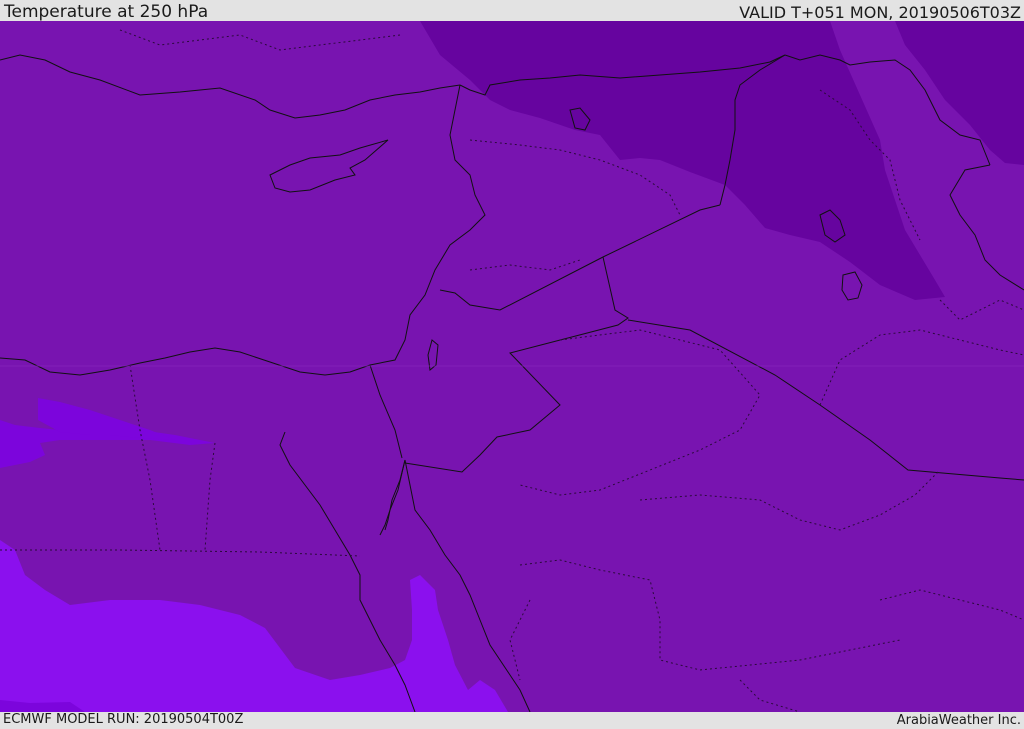 The width and height of the screenshot is (1024, 729). I want to click on valid-time: VALID T+051 MON, 20190506T03Z, so click(880, 12).